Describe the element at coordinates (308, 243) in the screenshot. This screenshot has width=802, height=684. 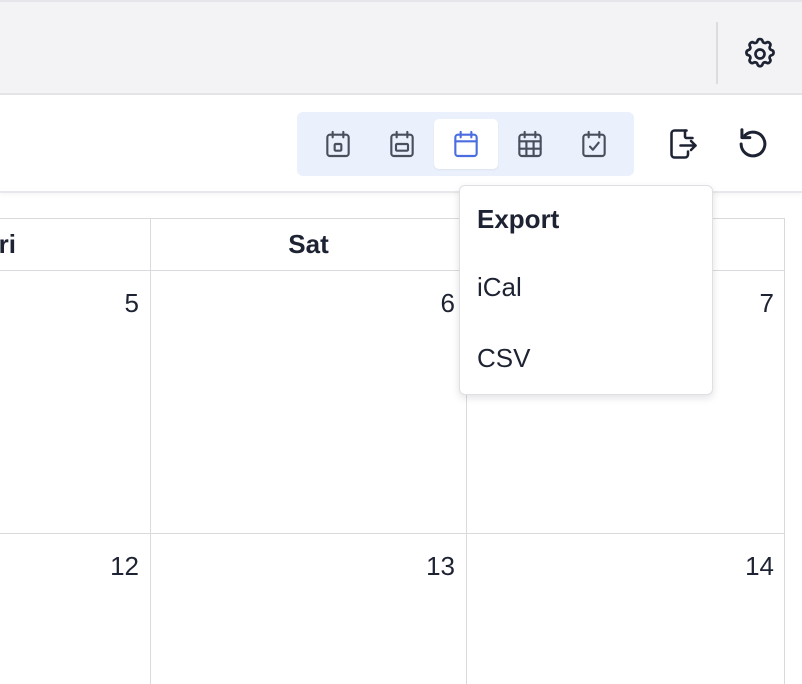
I see `day-header-sat: Sat` at that location.